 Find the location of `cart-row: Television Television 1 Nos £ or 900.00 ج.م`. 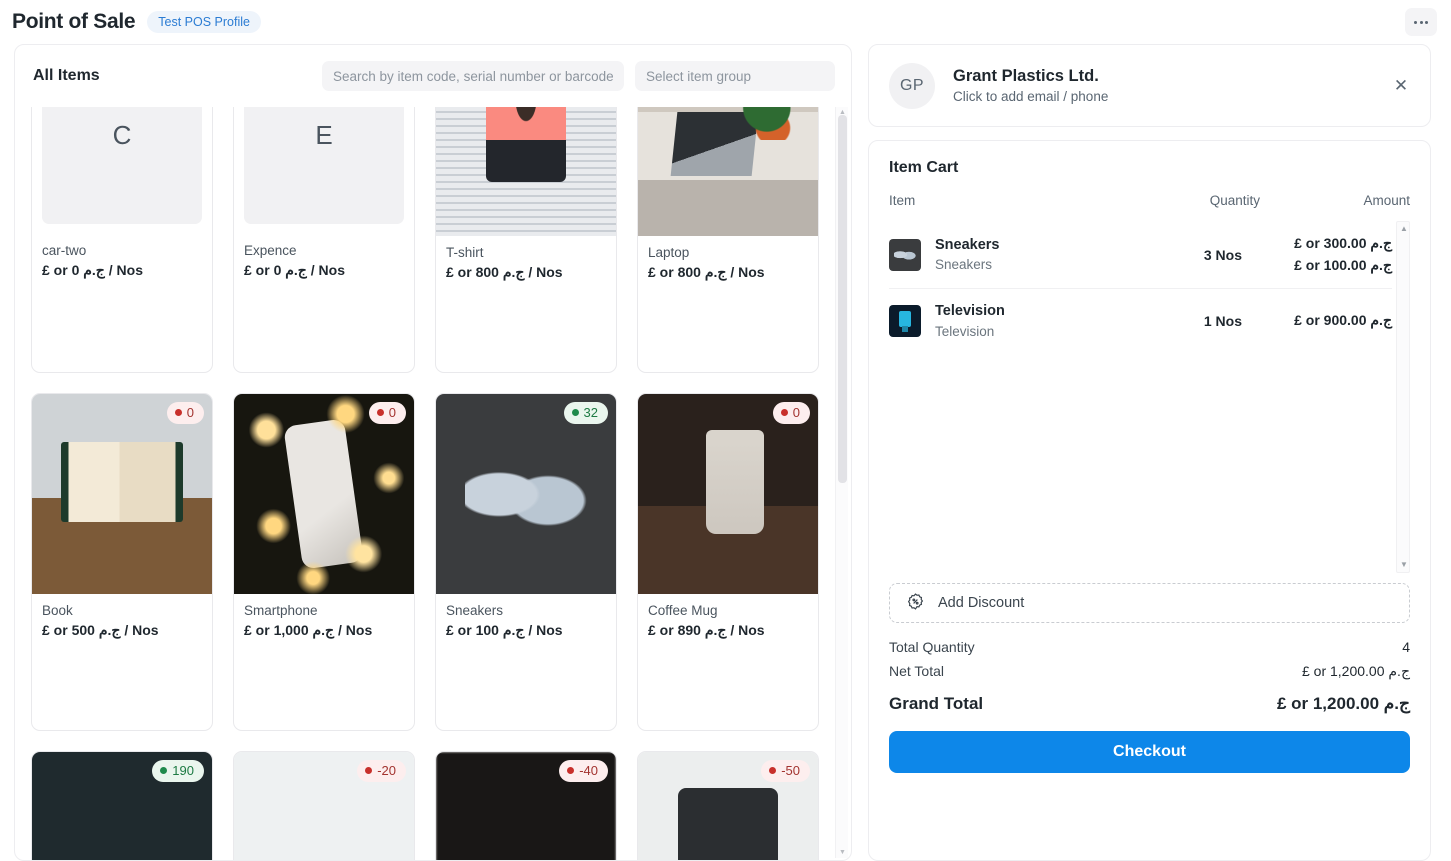

cart-row: Television Television 1 Nos £ or 900.00 ج.م is located at coordinates (1140, 321).